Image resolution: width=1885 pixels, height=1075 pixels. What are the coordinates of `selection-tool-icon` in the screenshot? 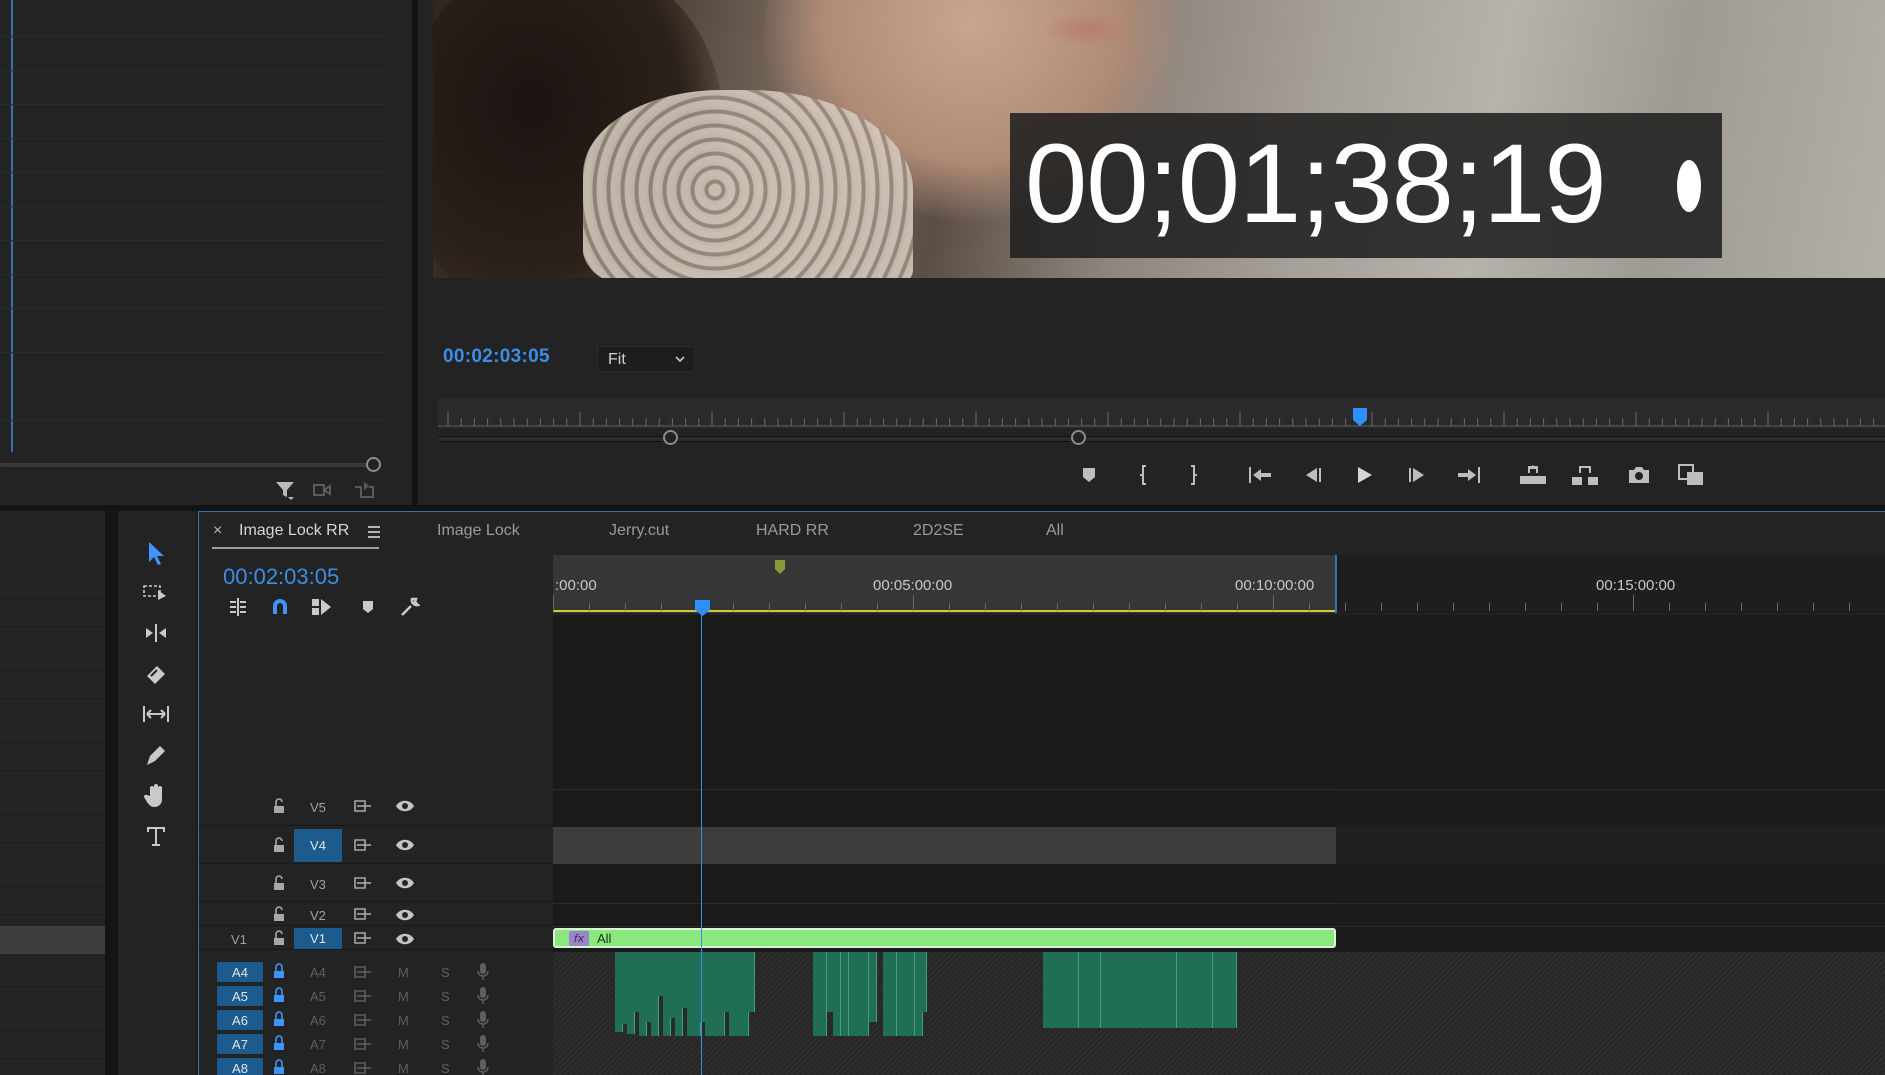 It's located at (156, 553).